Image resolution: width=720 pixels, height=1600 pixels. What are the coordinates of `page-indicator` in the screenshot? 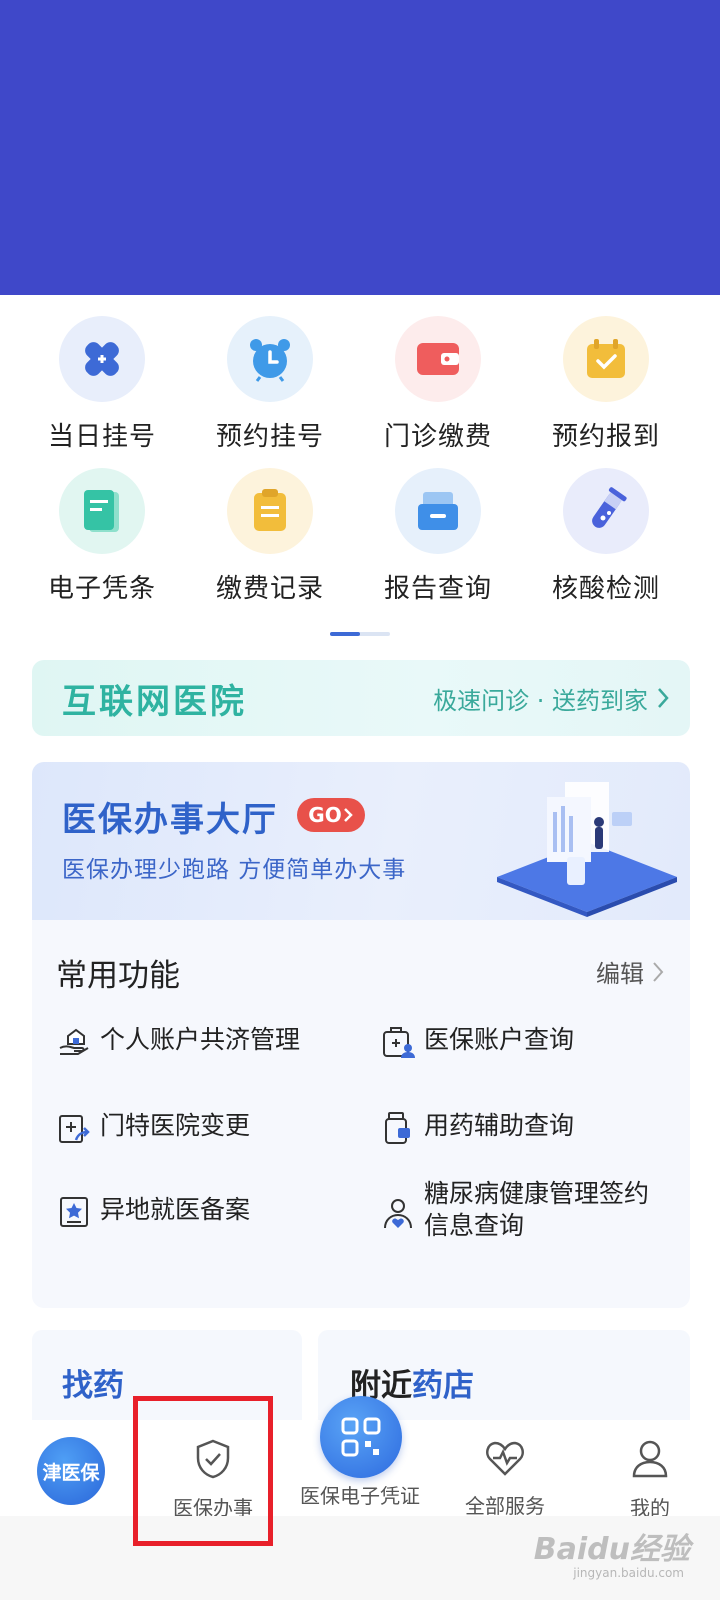 It's located at (360, 634).